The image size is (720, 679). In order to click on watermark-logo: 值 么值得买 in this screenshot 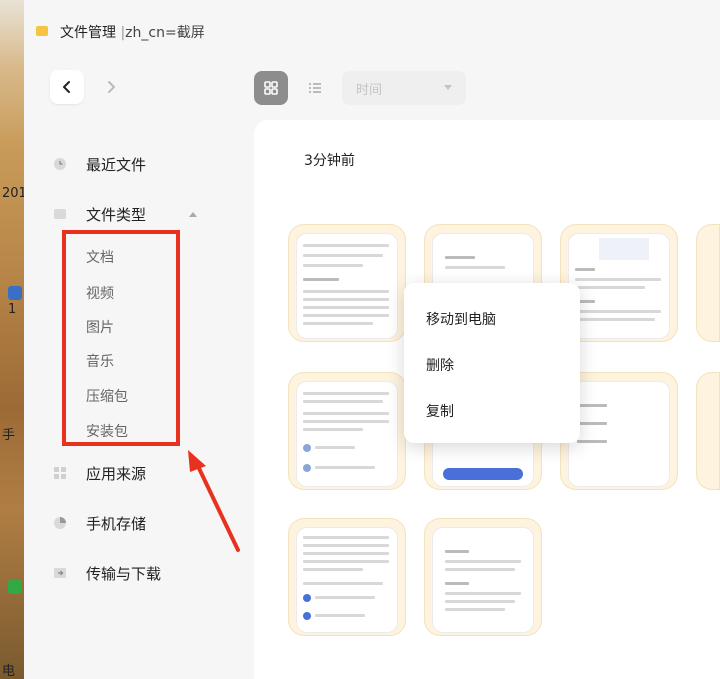, I will do `click(675, 652)`.